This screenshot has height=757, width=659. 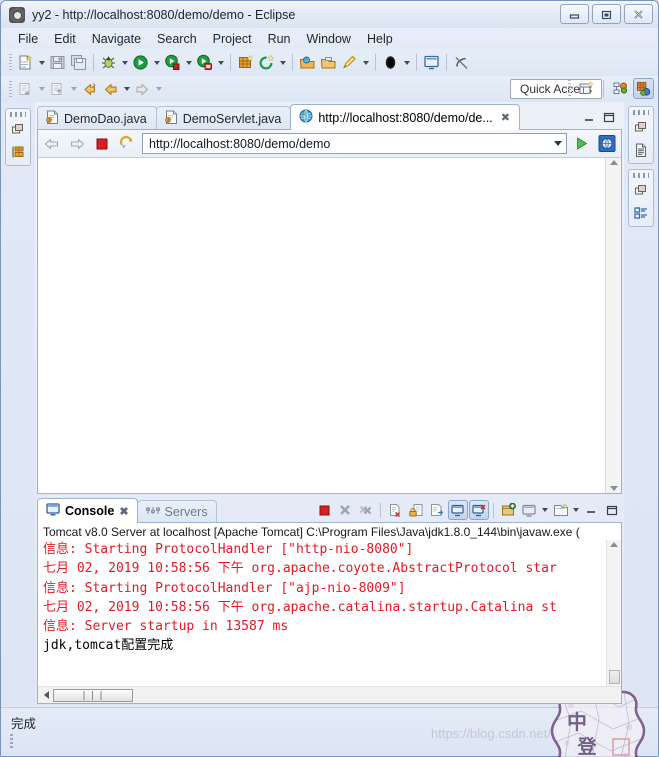 What do you see at coordinates (57, 62) in the screenshot?
I see `save-icon` at bounding box center [57, 62].